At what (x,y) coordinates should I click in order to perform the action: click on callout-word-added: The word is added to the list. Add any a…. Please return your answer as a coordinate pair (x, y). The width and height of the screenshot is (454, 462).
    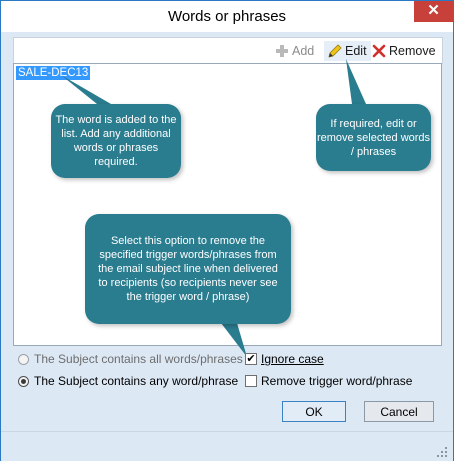
    Looking at the image, I should click on (116, 141).